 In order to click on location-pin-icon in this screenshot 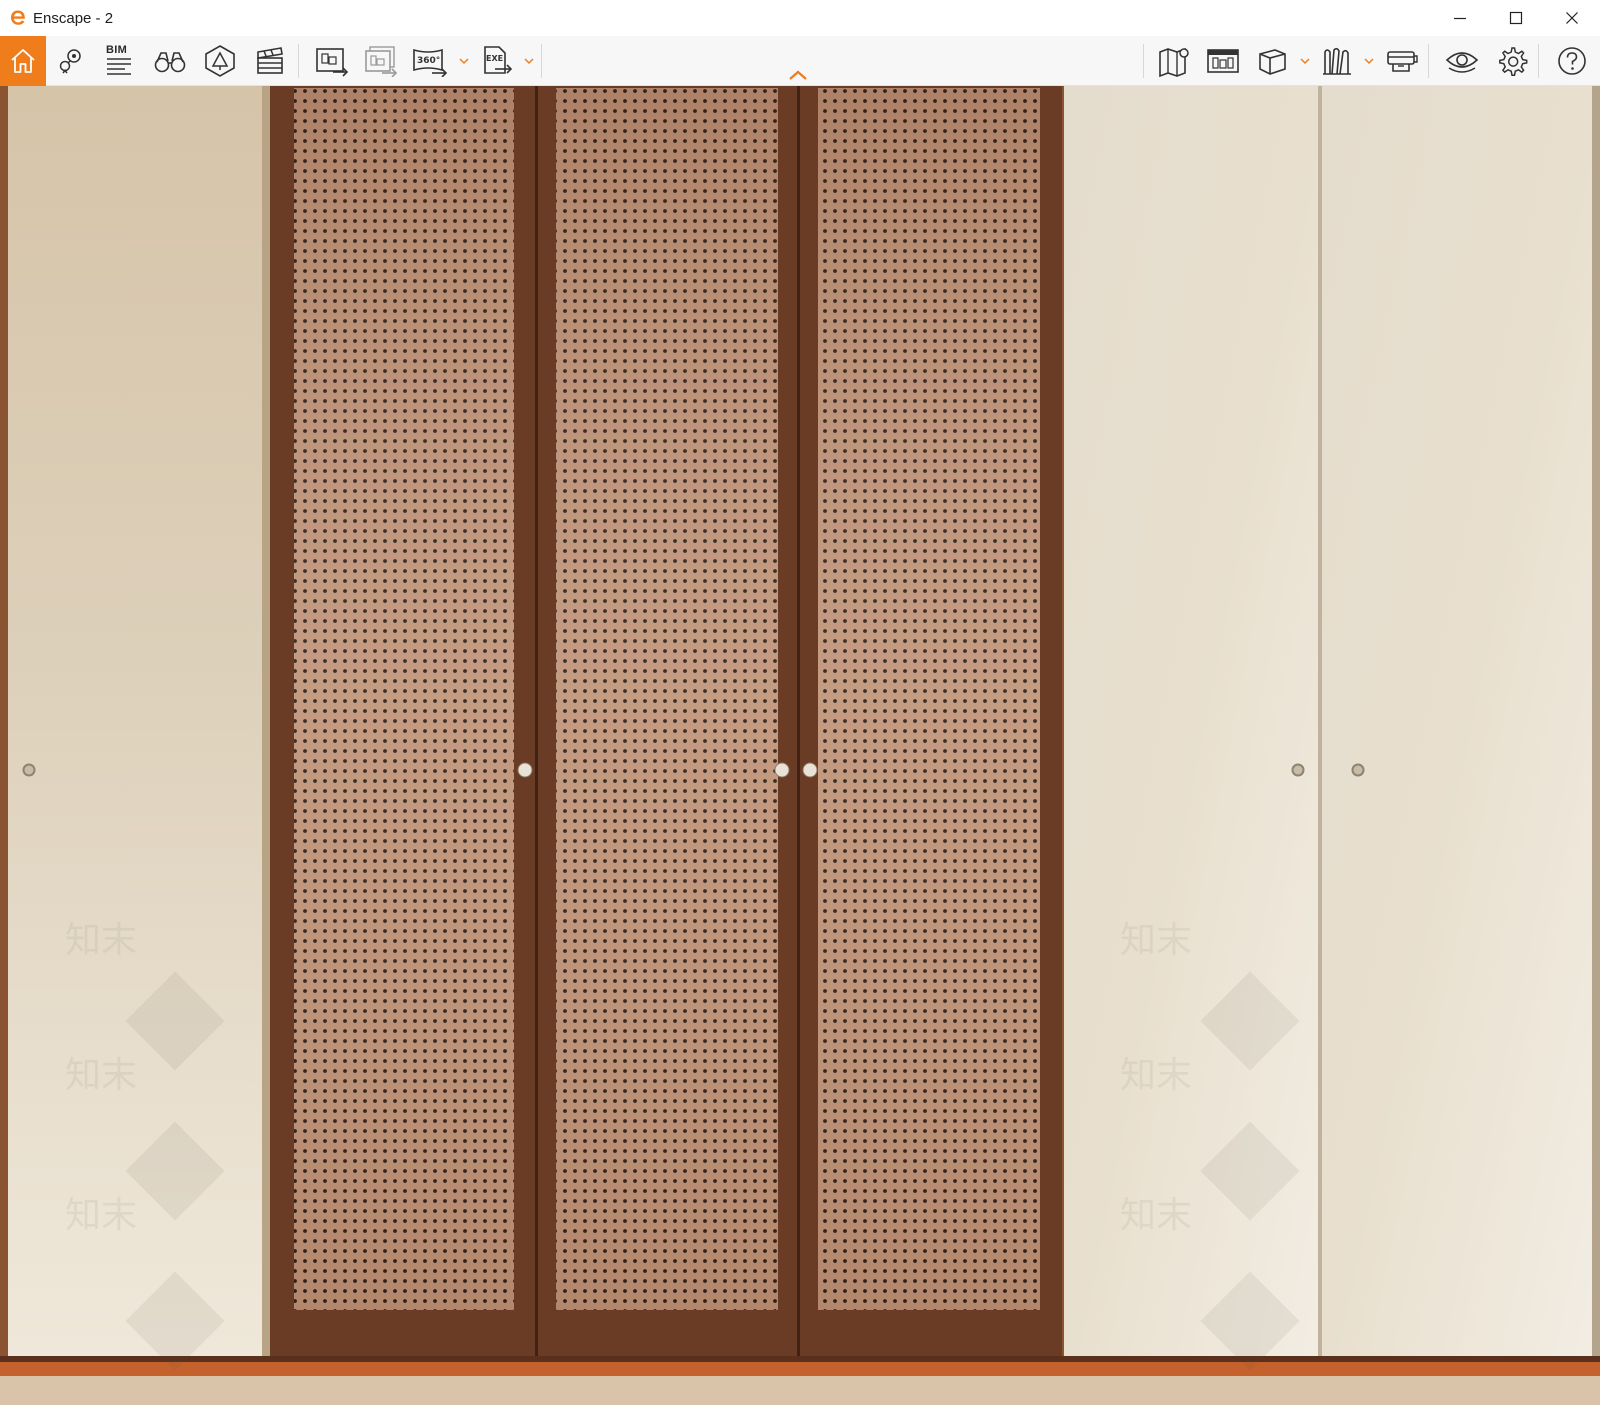, I will do `click(70, 61)`.